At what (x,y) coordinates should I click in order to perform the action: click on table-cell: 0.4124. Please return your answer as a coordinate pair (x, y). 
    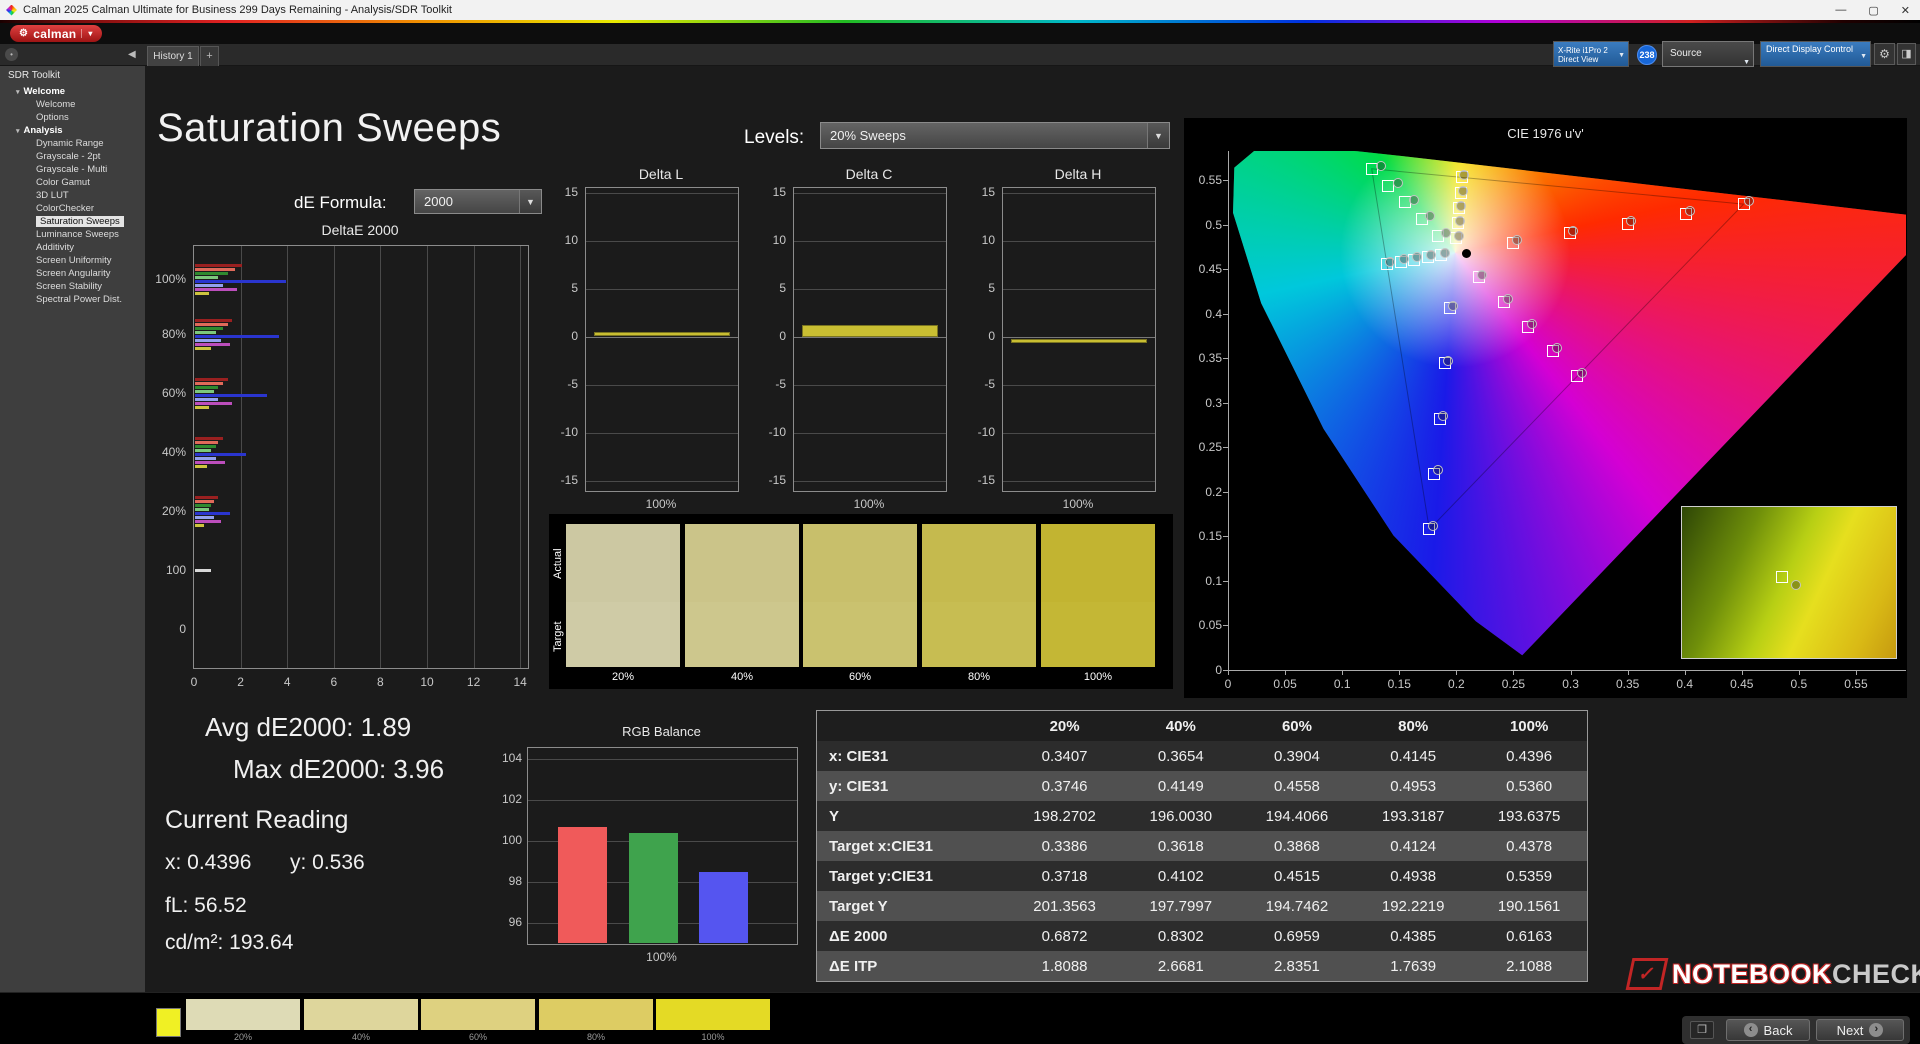
    Looking at the image, I should click on (1413, 846).